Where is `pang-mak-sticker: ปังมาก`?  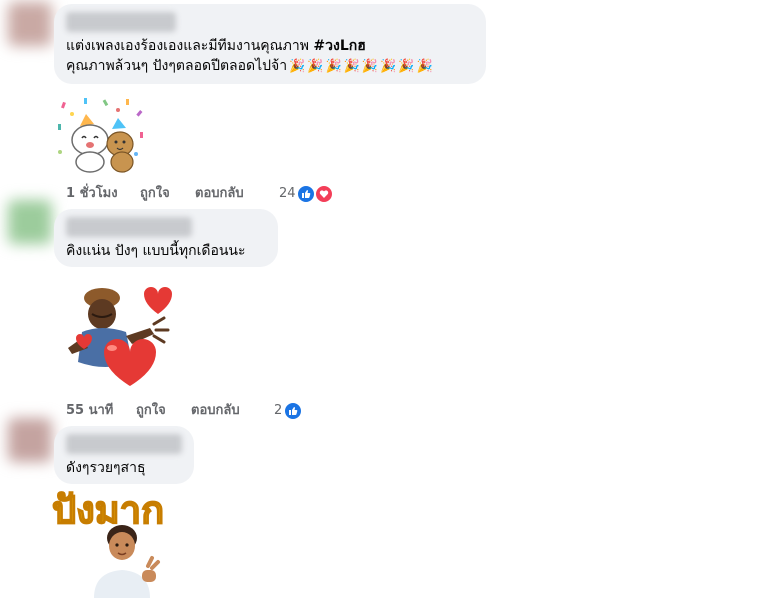
pang-mak-sticker: ปังมาก is located at coordinates (125, 543).